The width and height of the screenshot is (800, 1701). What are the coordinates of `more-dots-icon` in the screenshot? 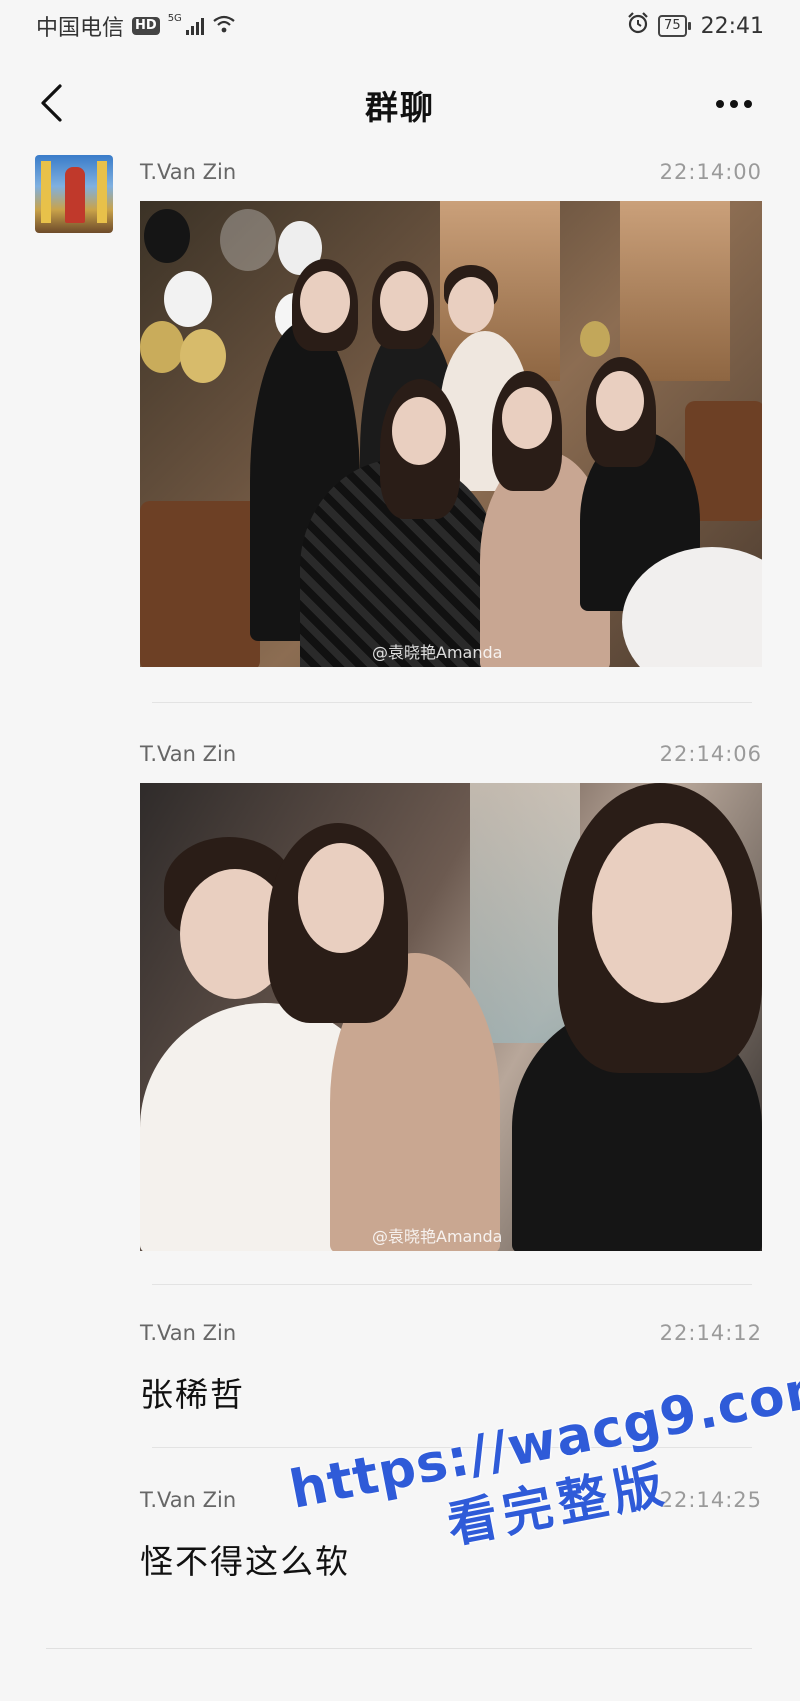 It's located at (720, 104).